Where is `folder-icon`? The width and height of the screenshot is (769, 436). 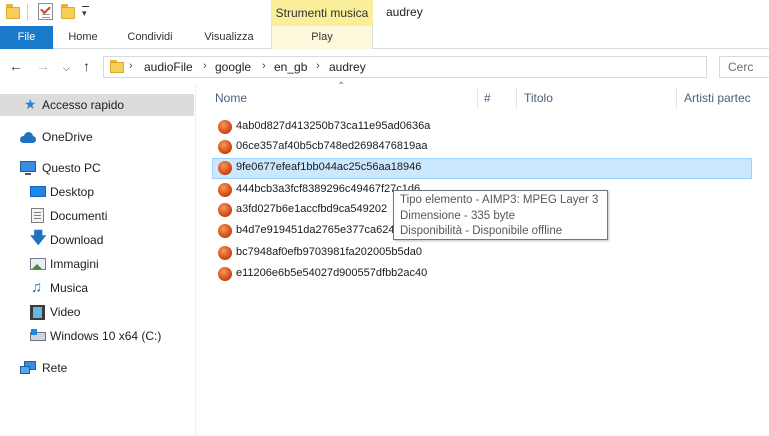 folder-icon is located at coordinates (13, 12).